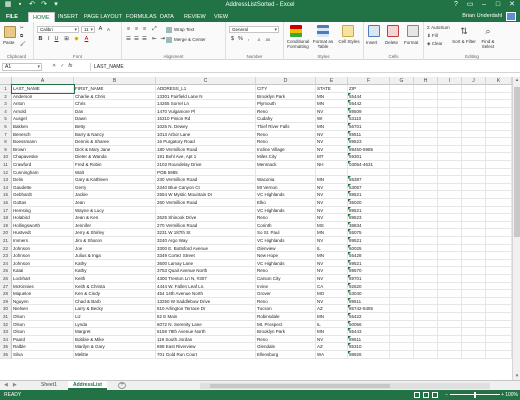  What do you see at coordinates (206, 241) in the screenshot?
I see `table-cell: 3240 Argo Way` at bounding box center [206, 241].